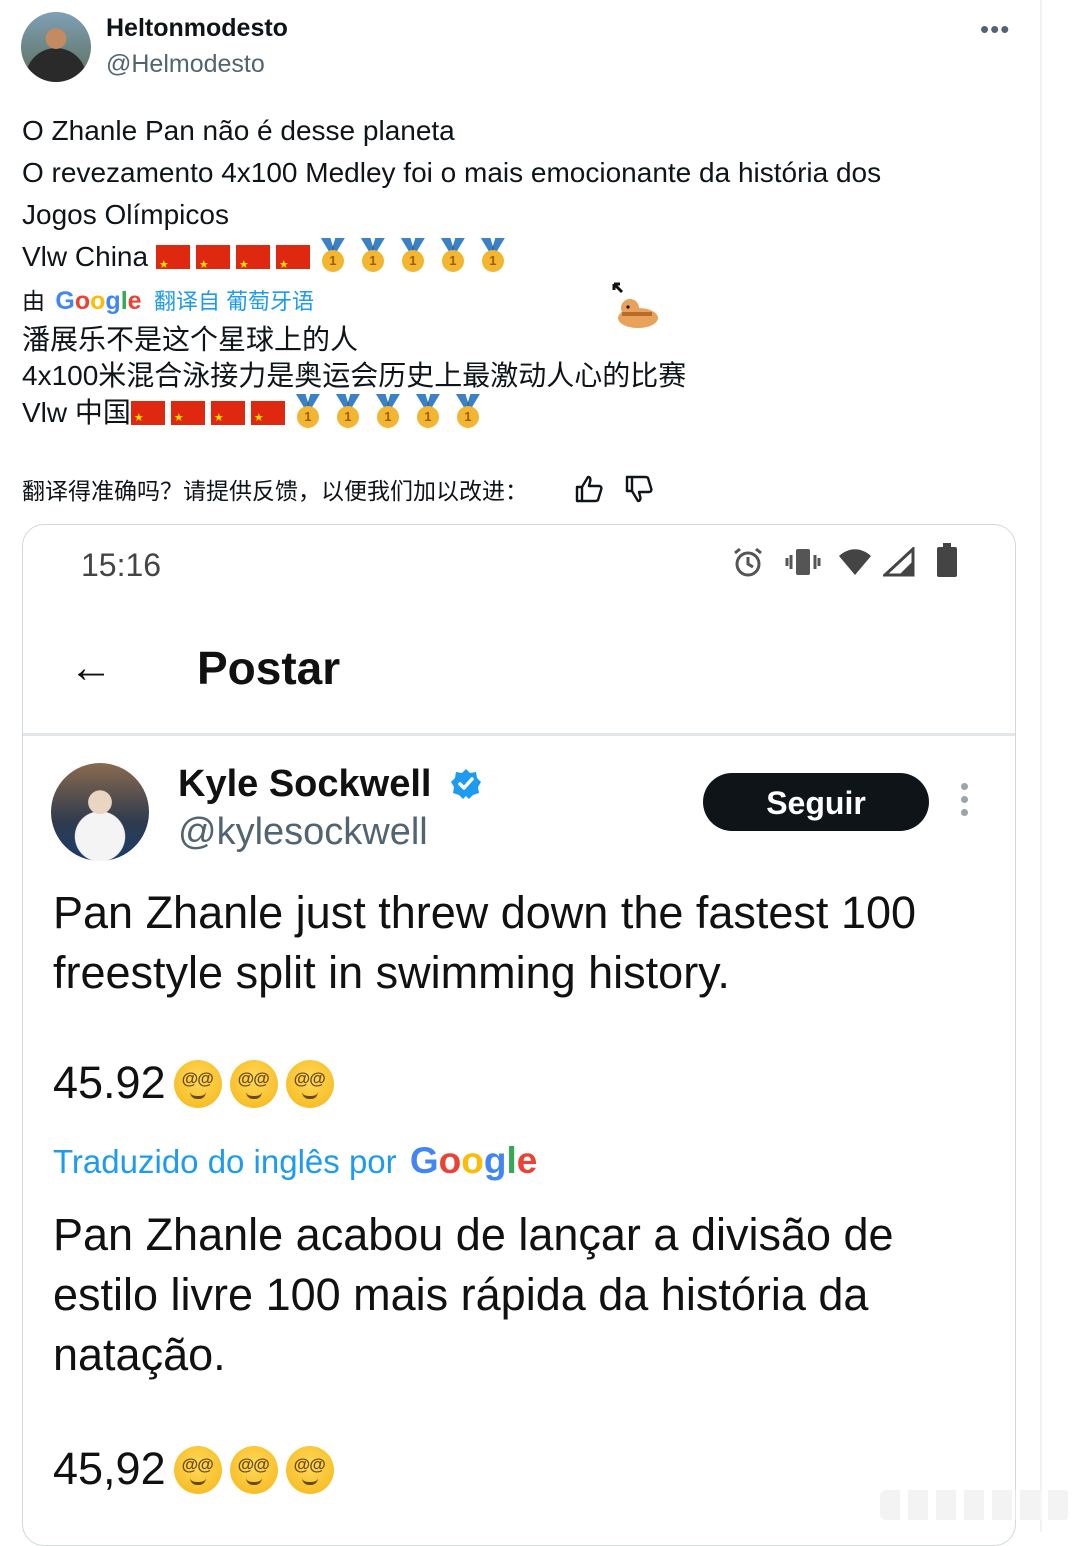 This screenshot has width=1080, height=1546. Describe the element at coordinates (190, 339) in the screenshot. I see `translated-line: 潘展乐不是这个星球上的人` at that location.